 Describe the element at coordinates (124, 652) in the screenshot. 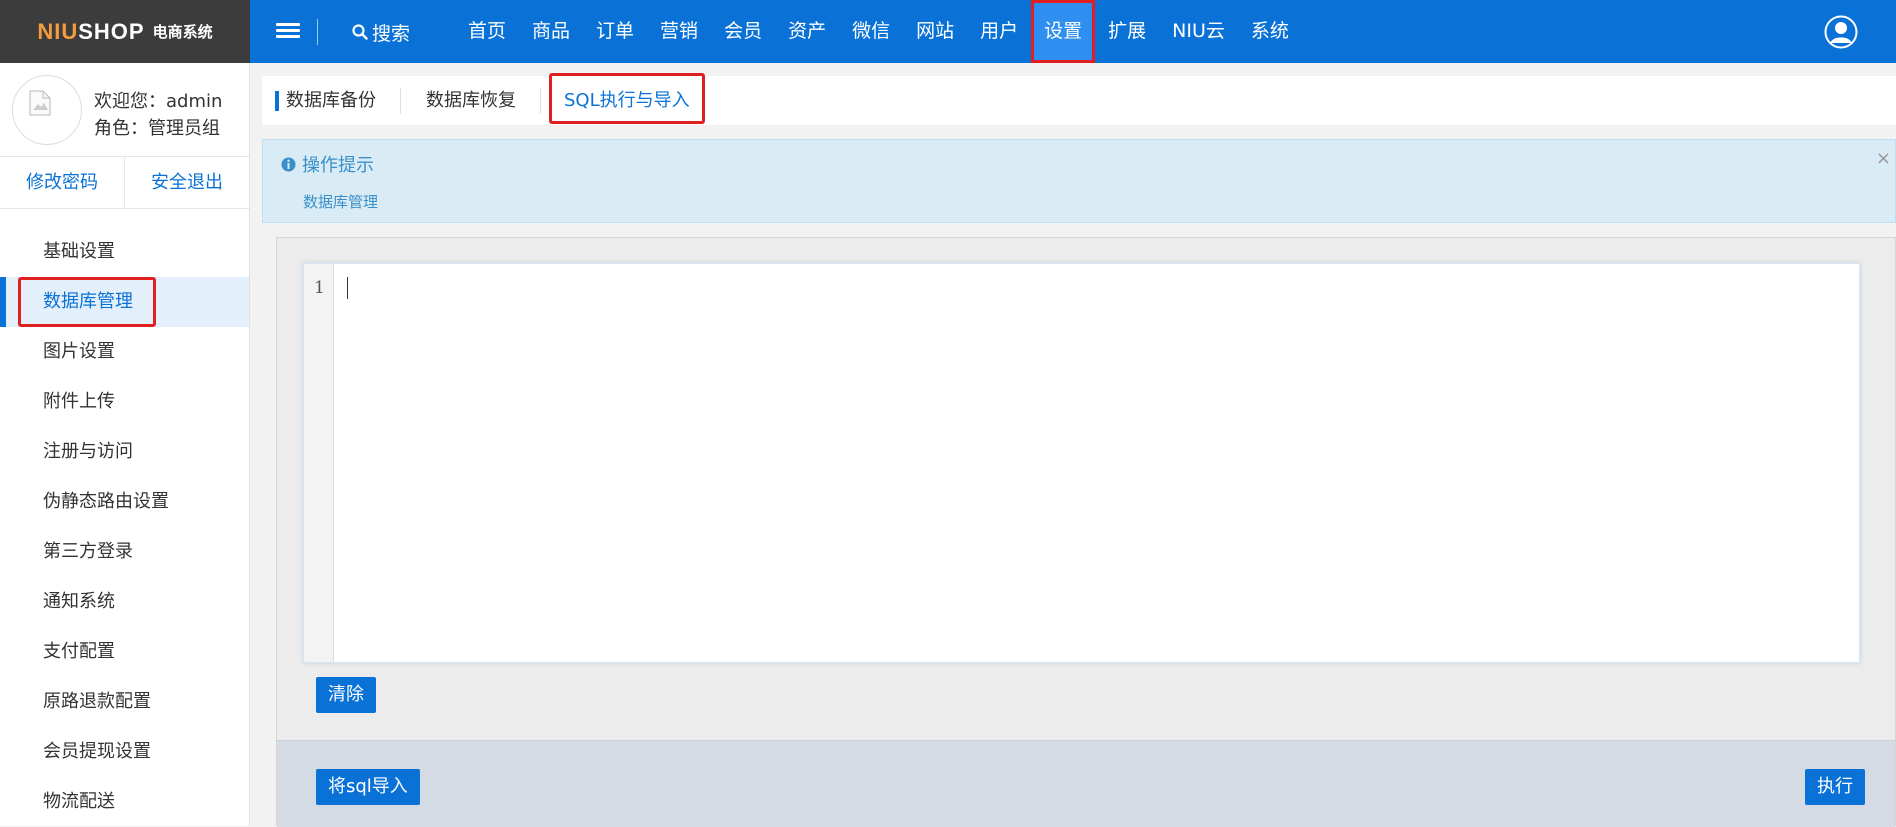

I see `sidebar-item-payment: 支付配置` at that location.